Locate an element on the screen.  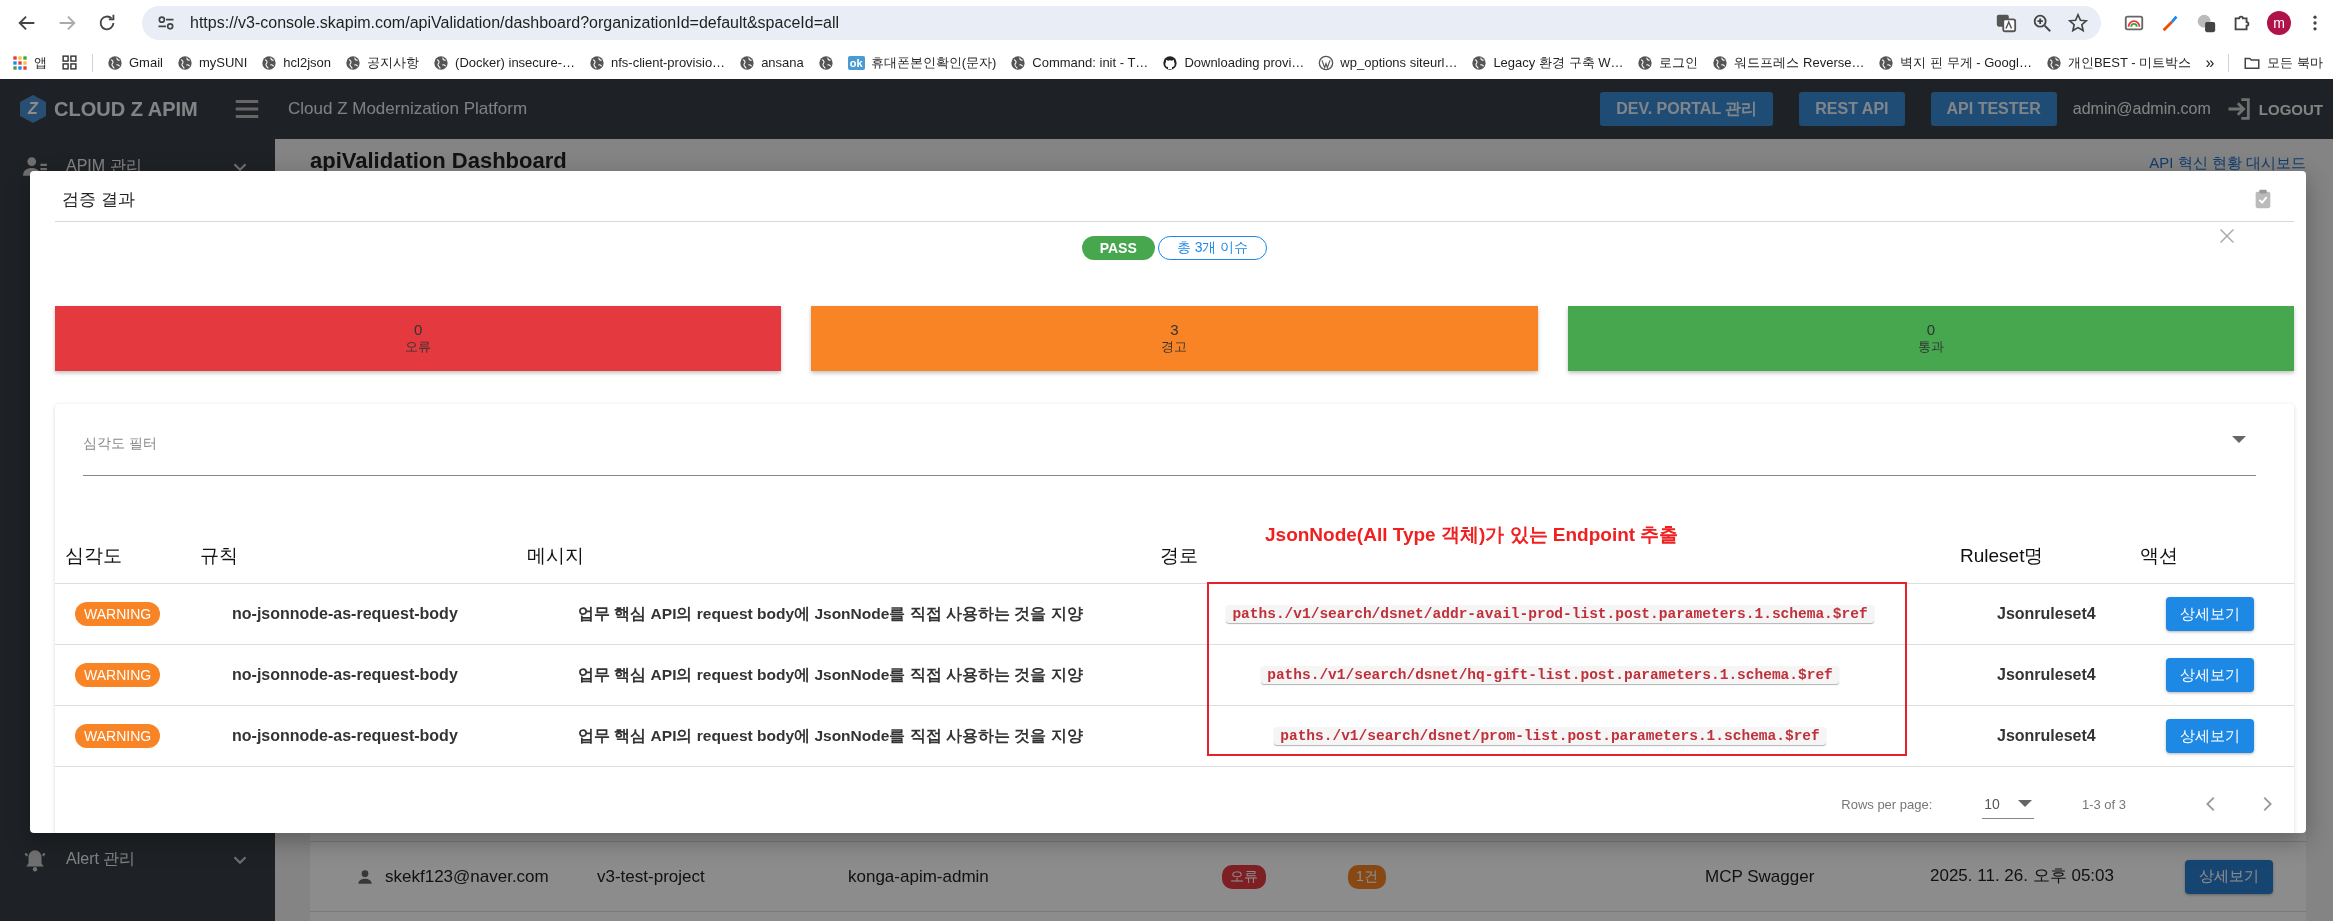
column-header: Ruleset명 is located at coordinates (2002, 555).